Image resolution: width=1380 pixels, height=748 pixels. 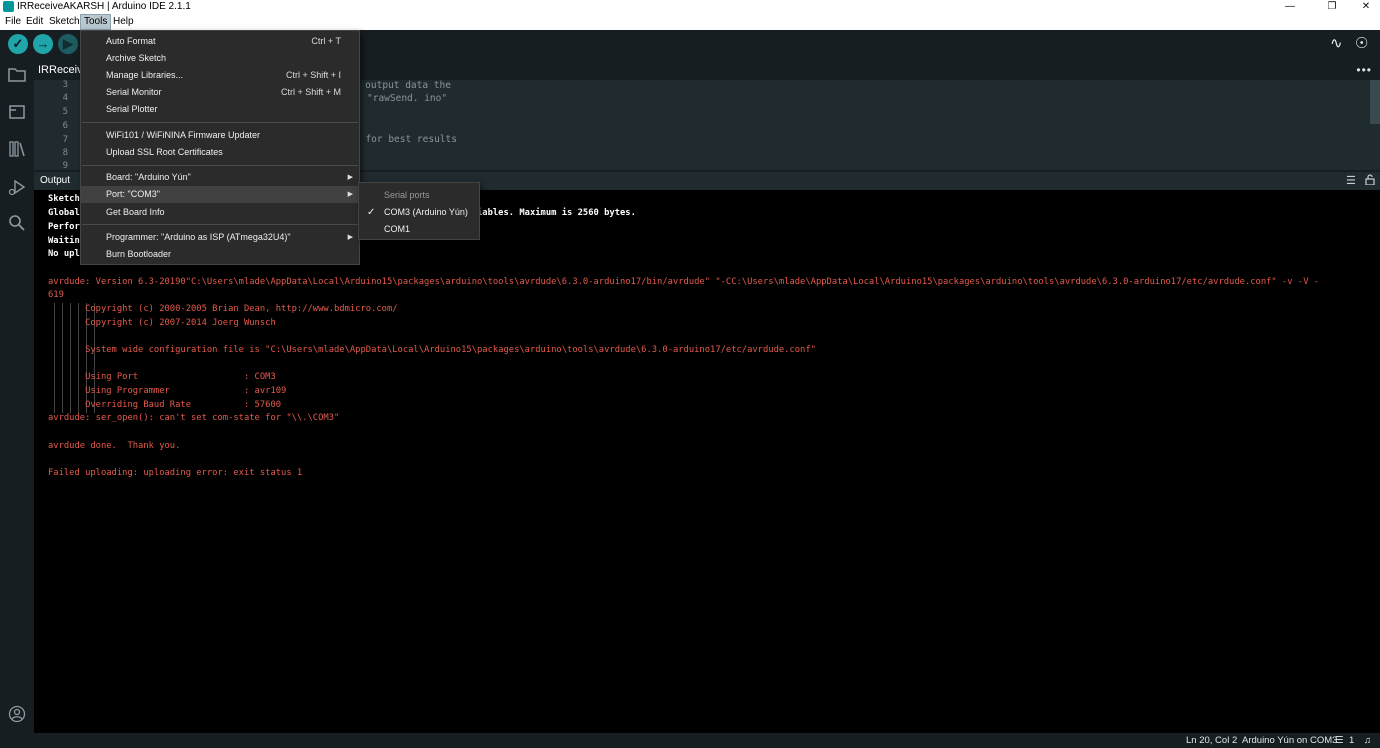 I want to click on menu-bar: File Edit Sketch Tools Help, so click(x=690, y=22).